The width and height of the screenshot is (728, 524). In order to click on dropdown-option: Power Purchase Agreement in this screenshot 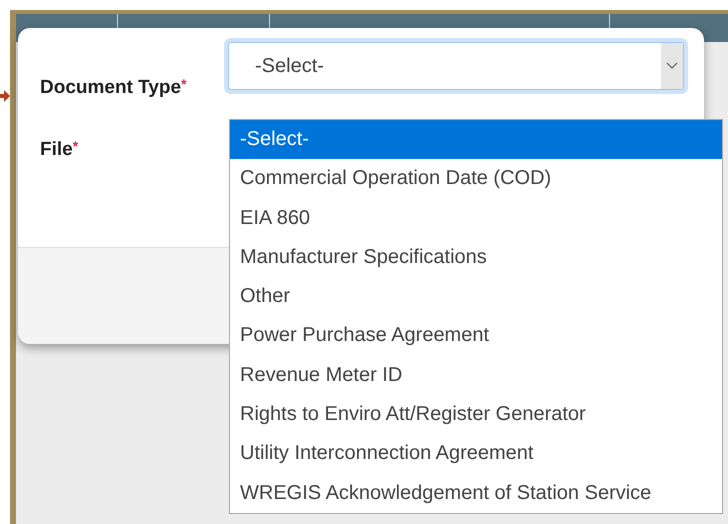, I will do `click(476, 336)`.